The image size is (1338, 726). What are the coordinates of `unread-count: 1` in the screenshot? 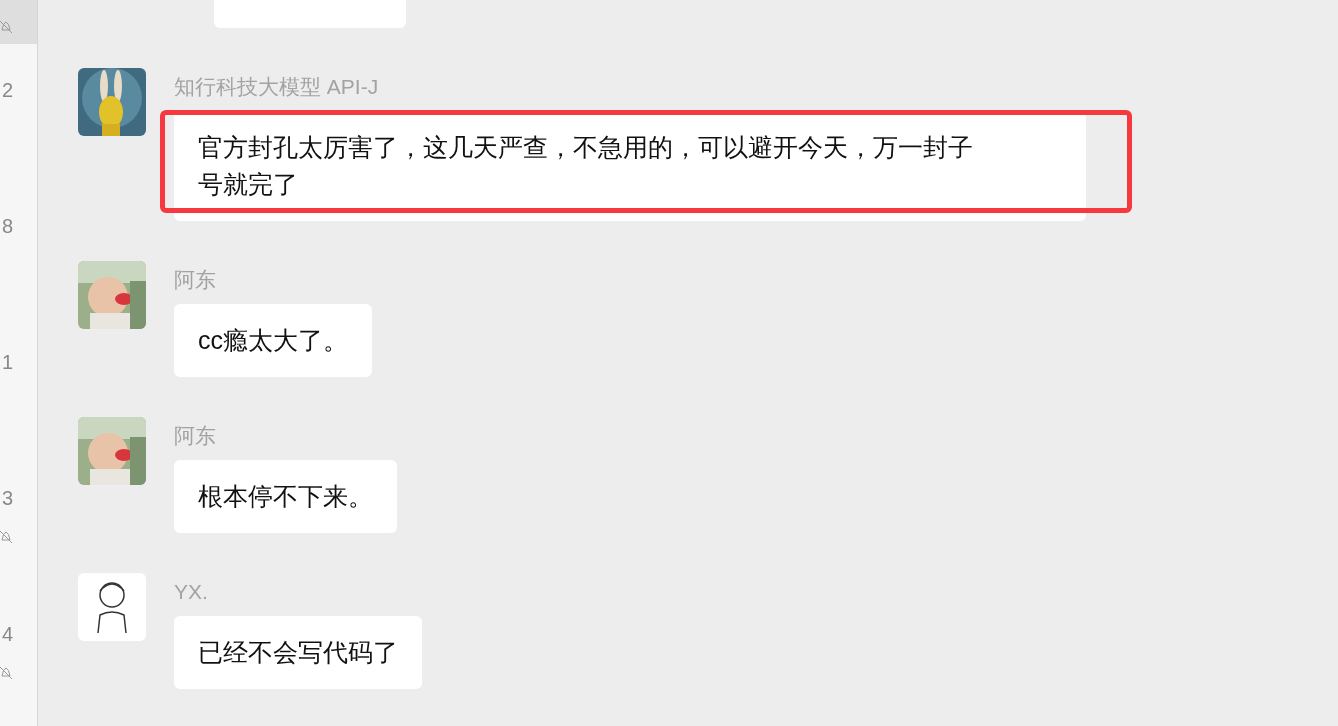 It's located at (7, 362).